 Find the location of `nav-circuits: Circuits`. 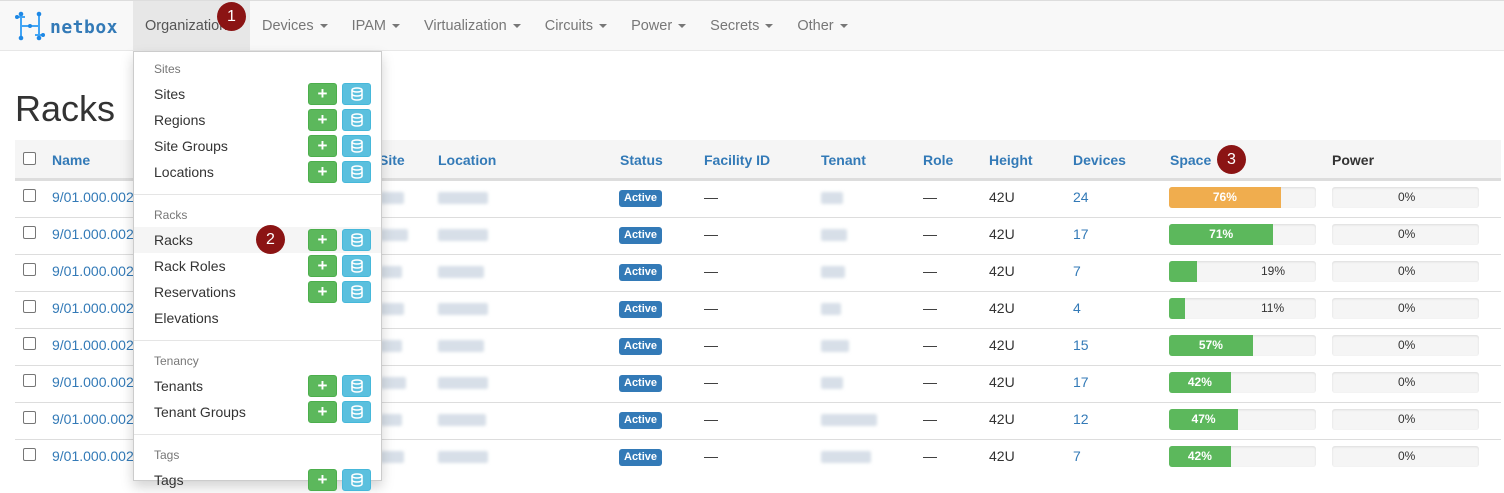

nav-circuits: Circuits is located at coordinates (576, 26).